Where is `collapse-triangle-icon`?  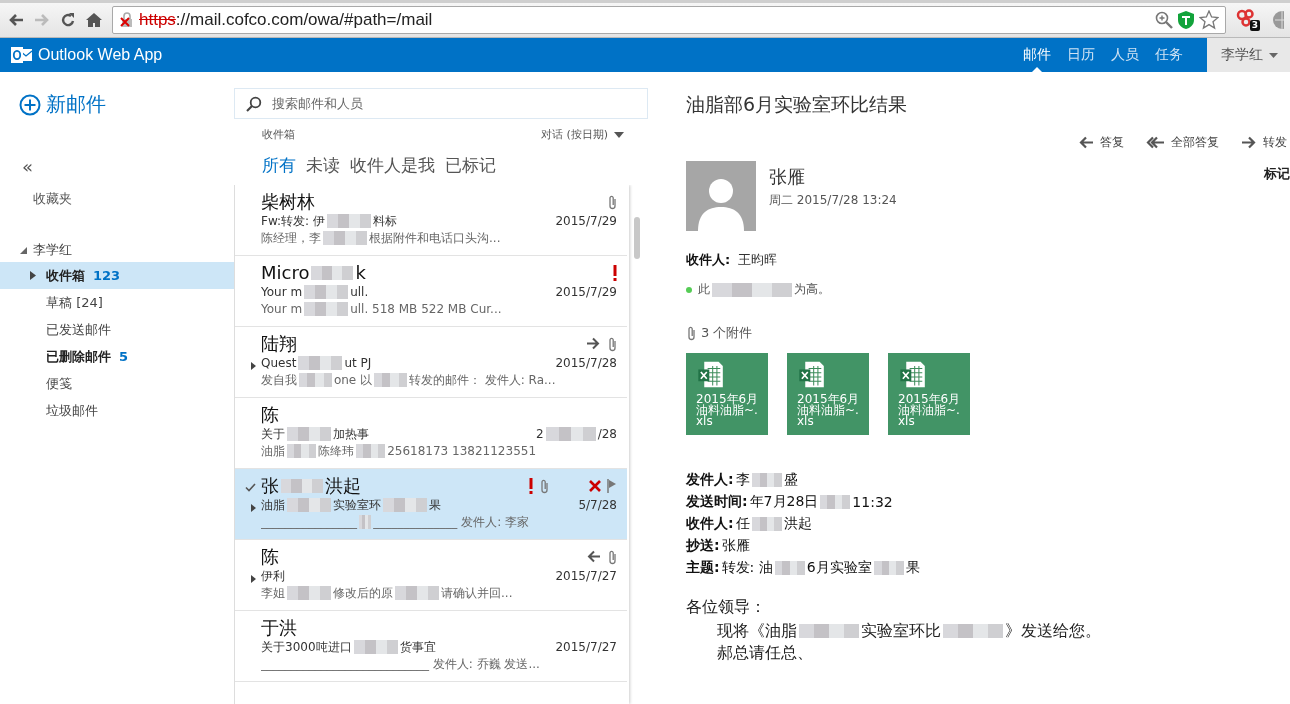
collapse-triangle-icon is located at coordinates (23, 250).